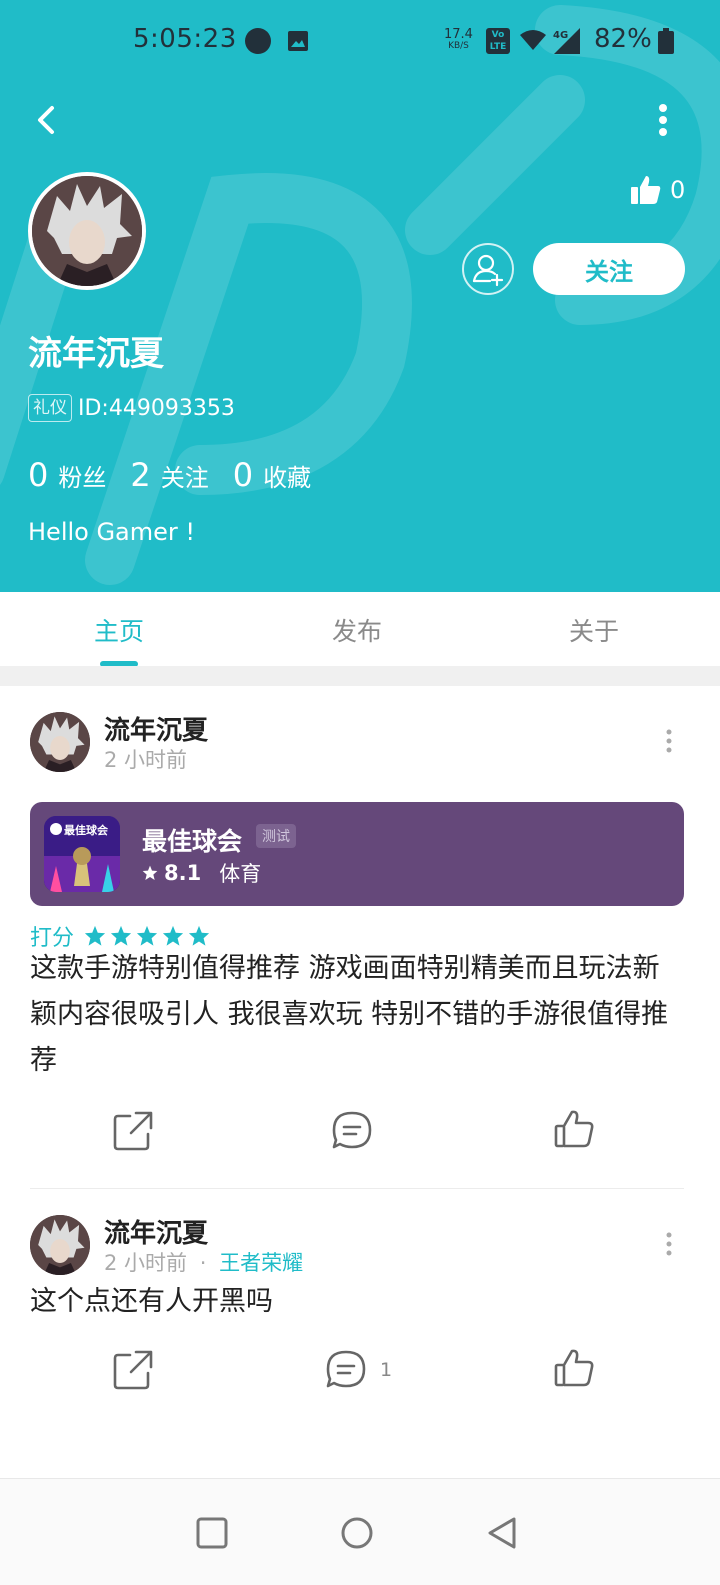  I want to click on battery-percent: 82%, so click(623, 39).